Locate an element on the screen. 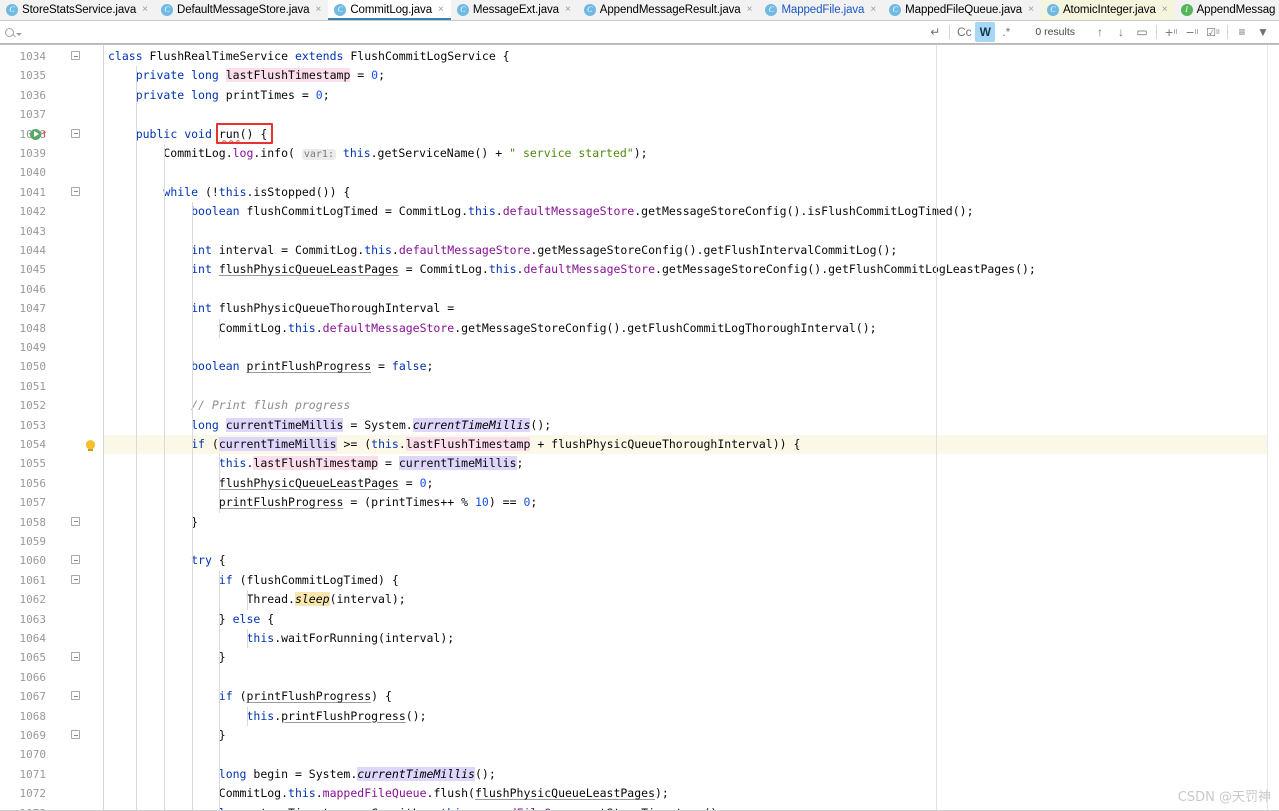 Image resolution: width=1279 pixels, height=811 pixels. words-toggle: W is located at coordinates (985, 32).